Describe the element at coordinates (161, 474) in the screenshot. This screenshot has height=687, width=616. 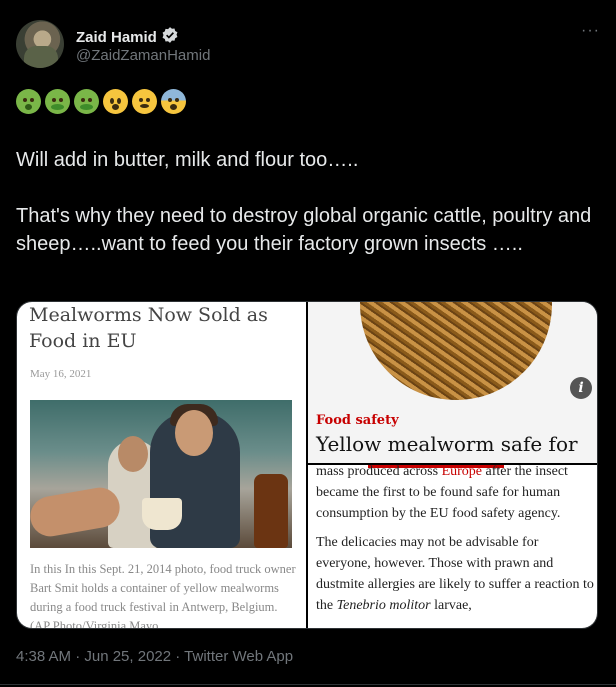
I see `food-truck-photo` at that location.